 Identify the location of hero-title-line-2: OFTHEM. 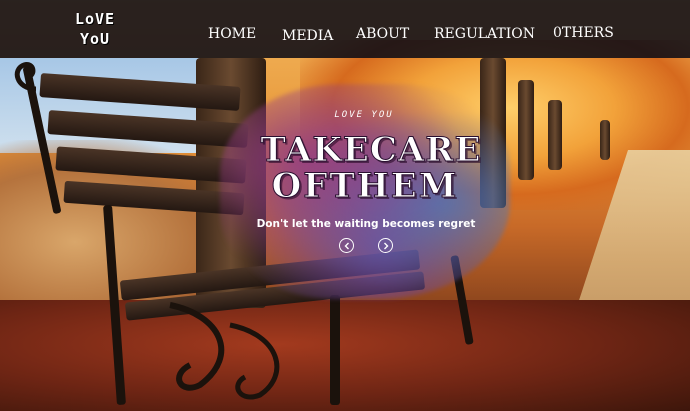
(365, 186).